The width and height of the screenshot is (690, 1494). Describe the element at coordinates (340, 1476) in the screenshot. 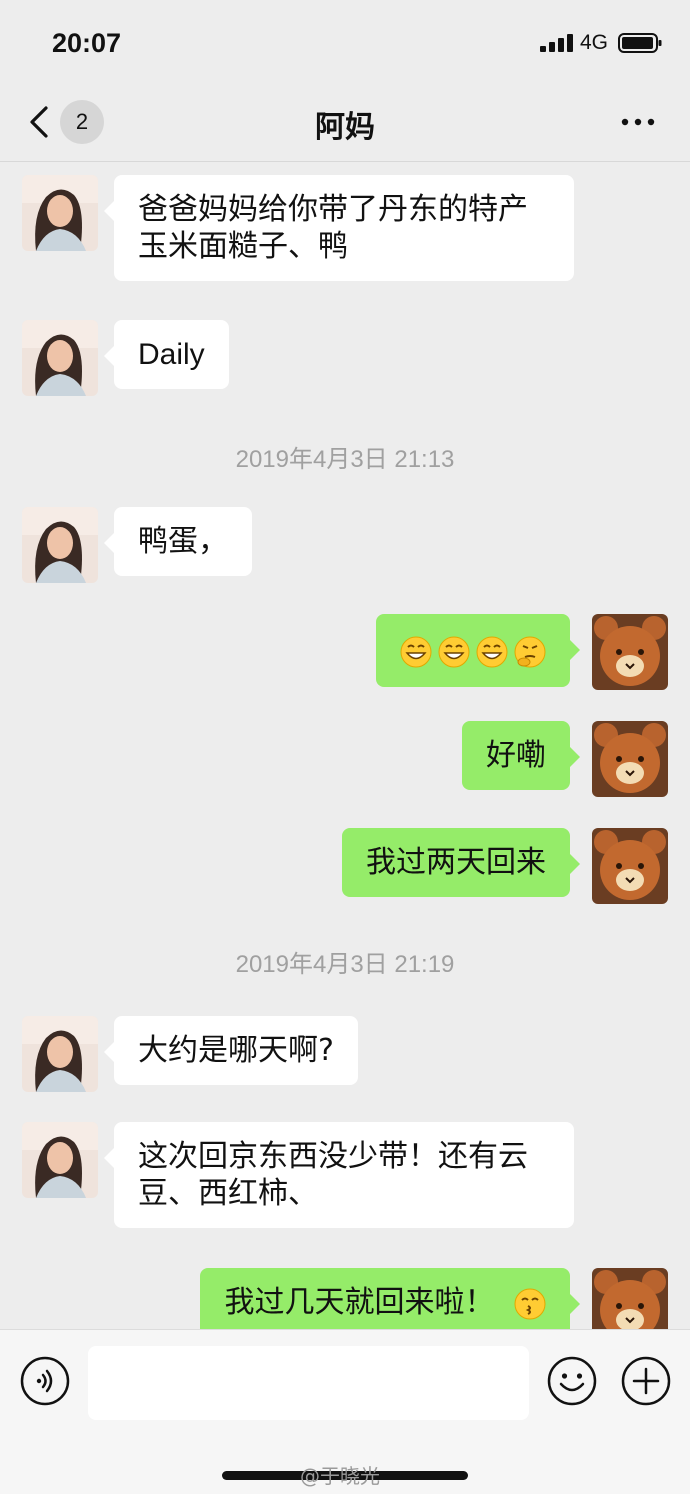

I see `watermark: @于晓光` at that location.